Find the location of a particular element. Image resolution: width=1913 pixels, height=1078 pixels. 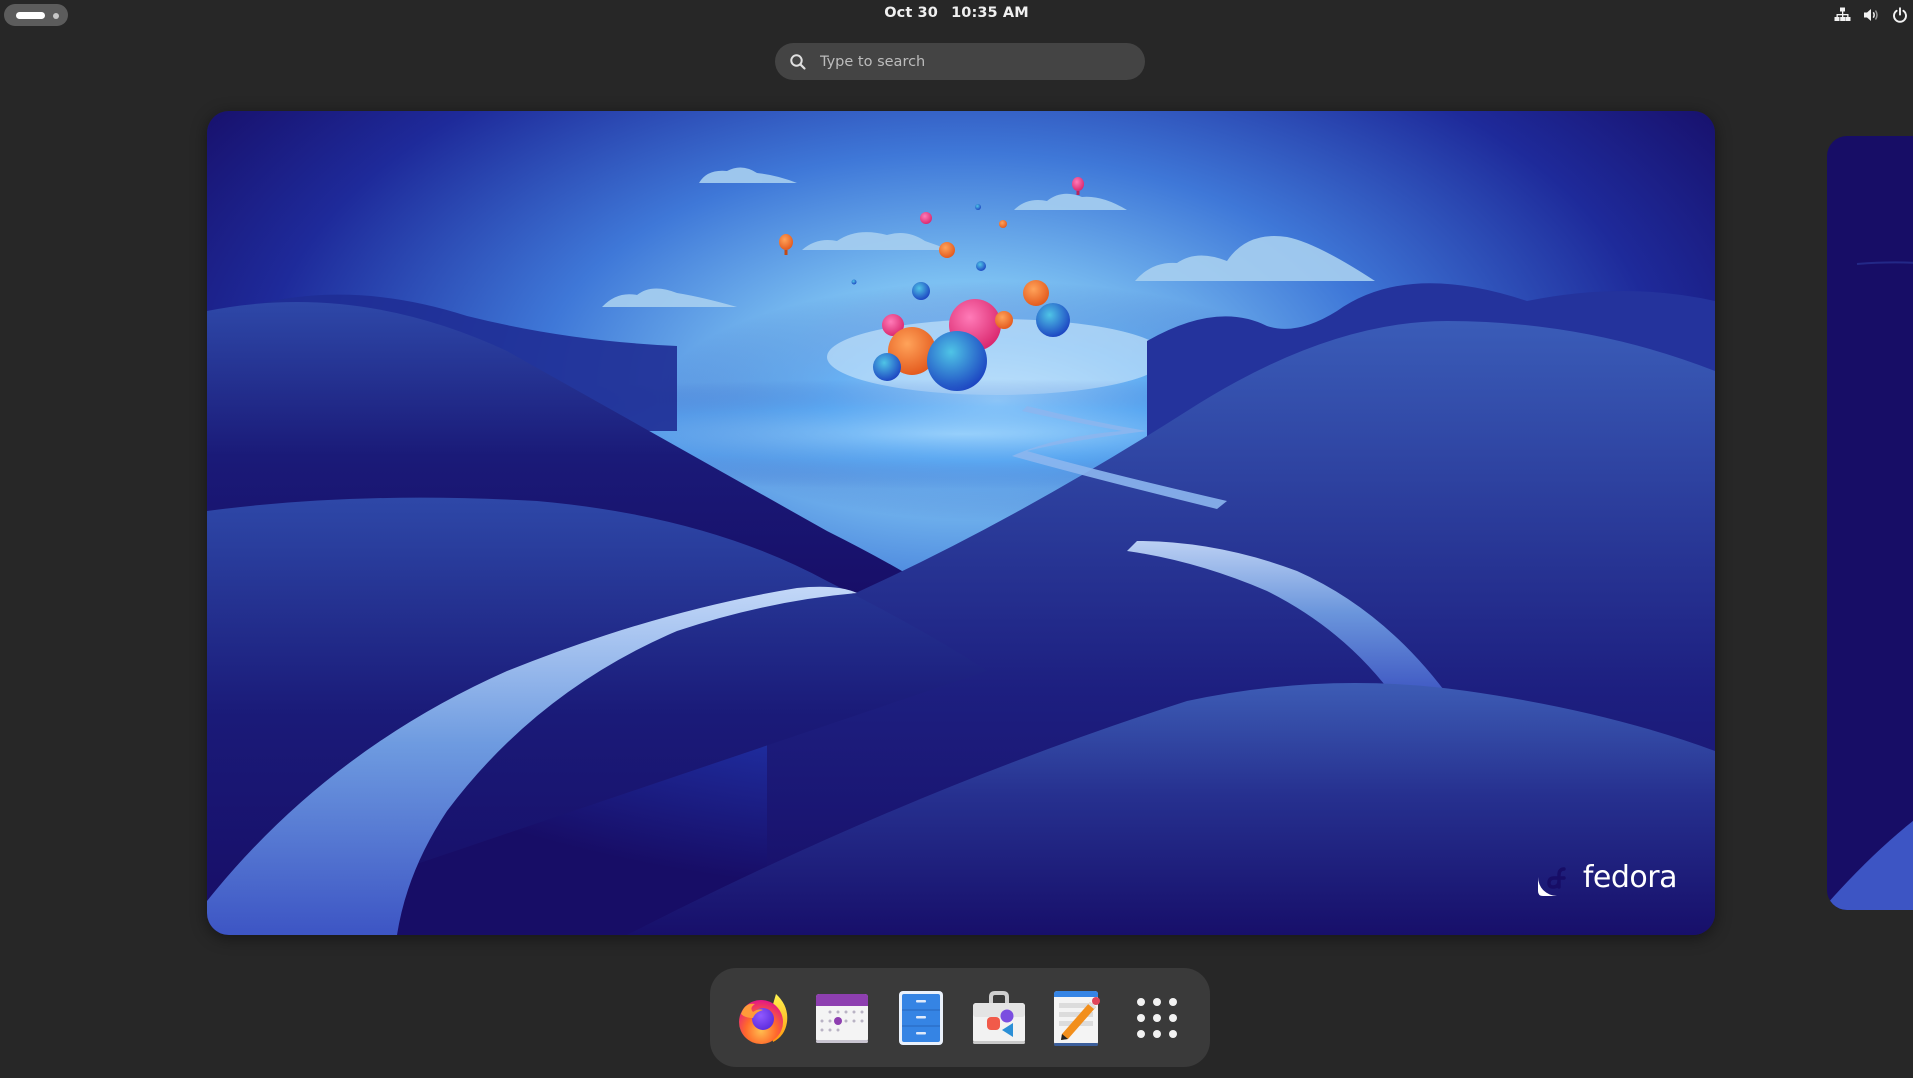

system-tray is located at coordinates (1871, 15).